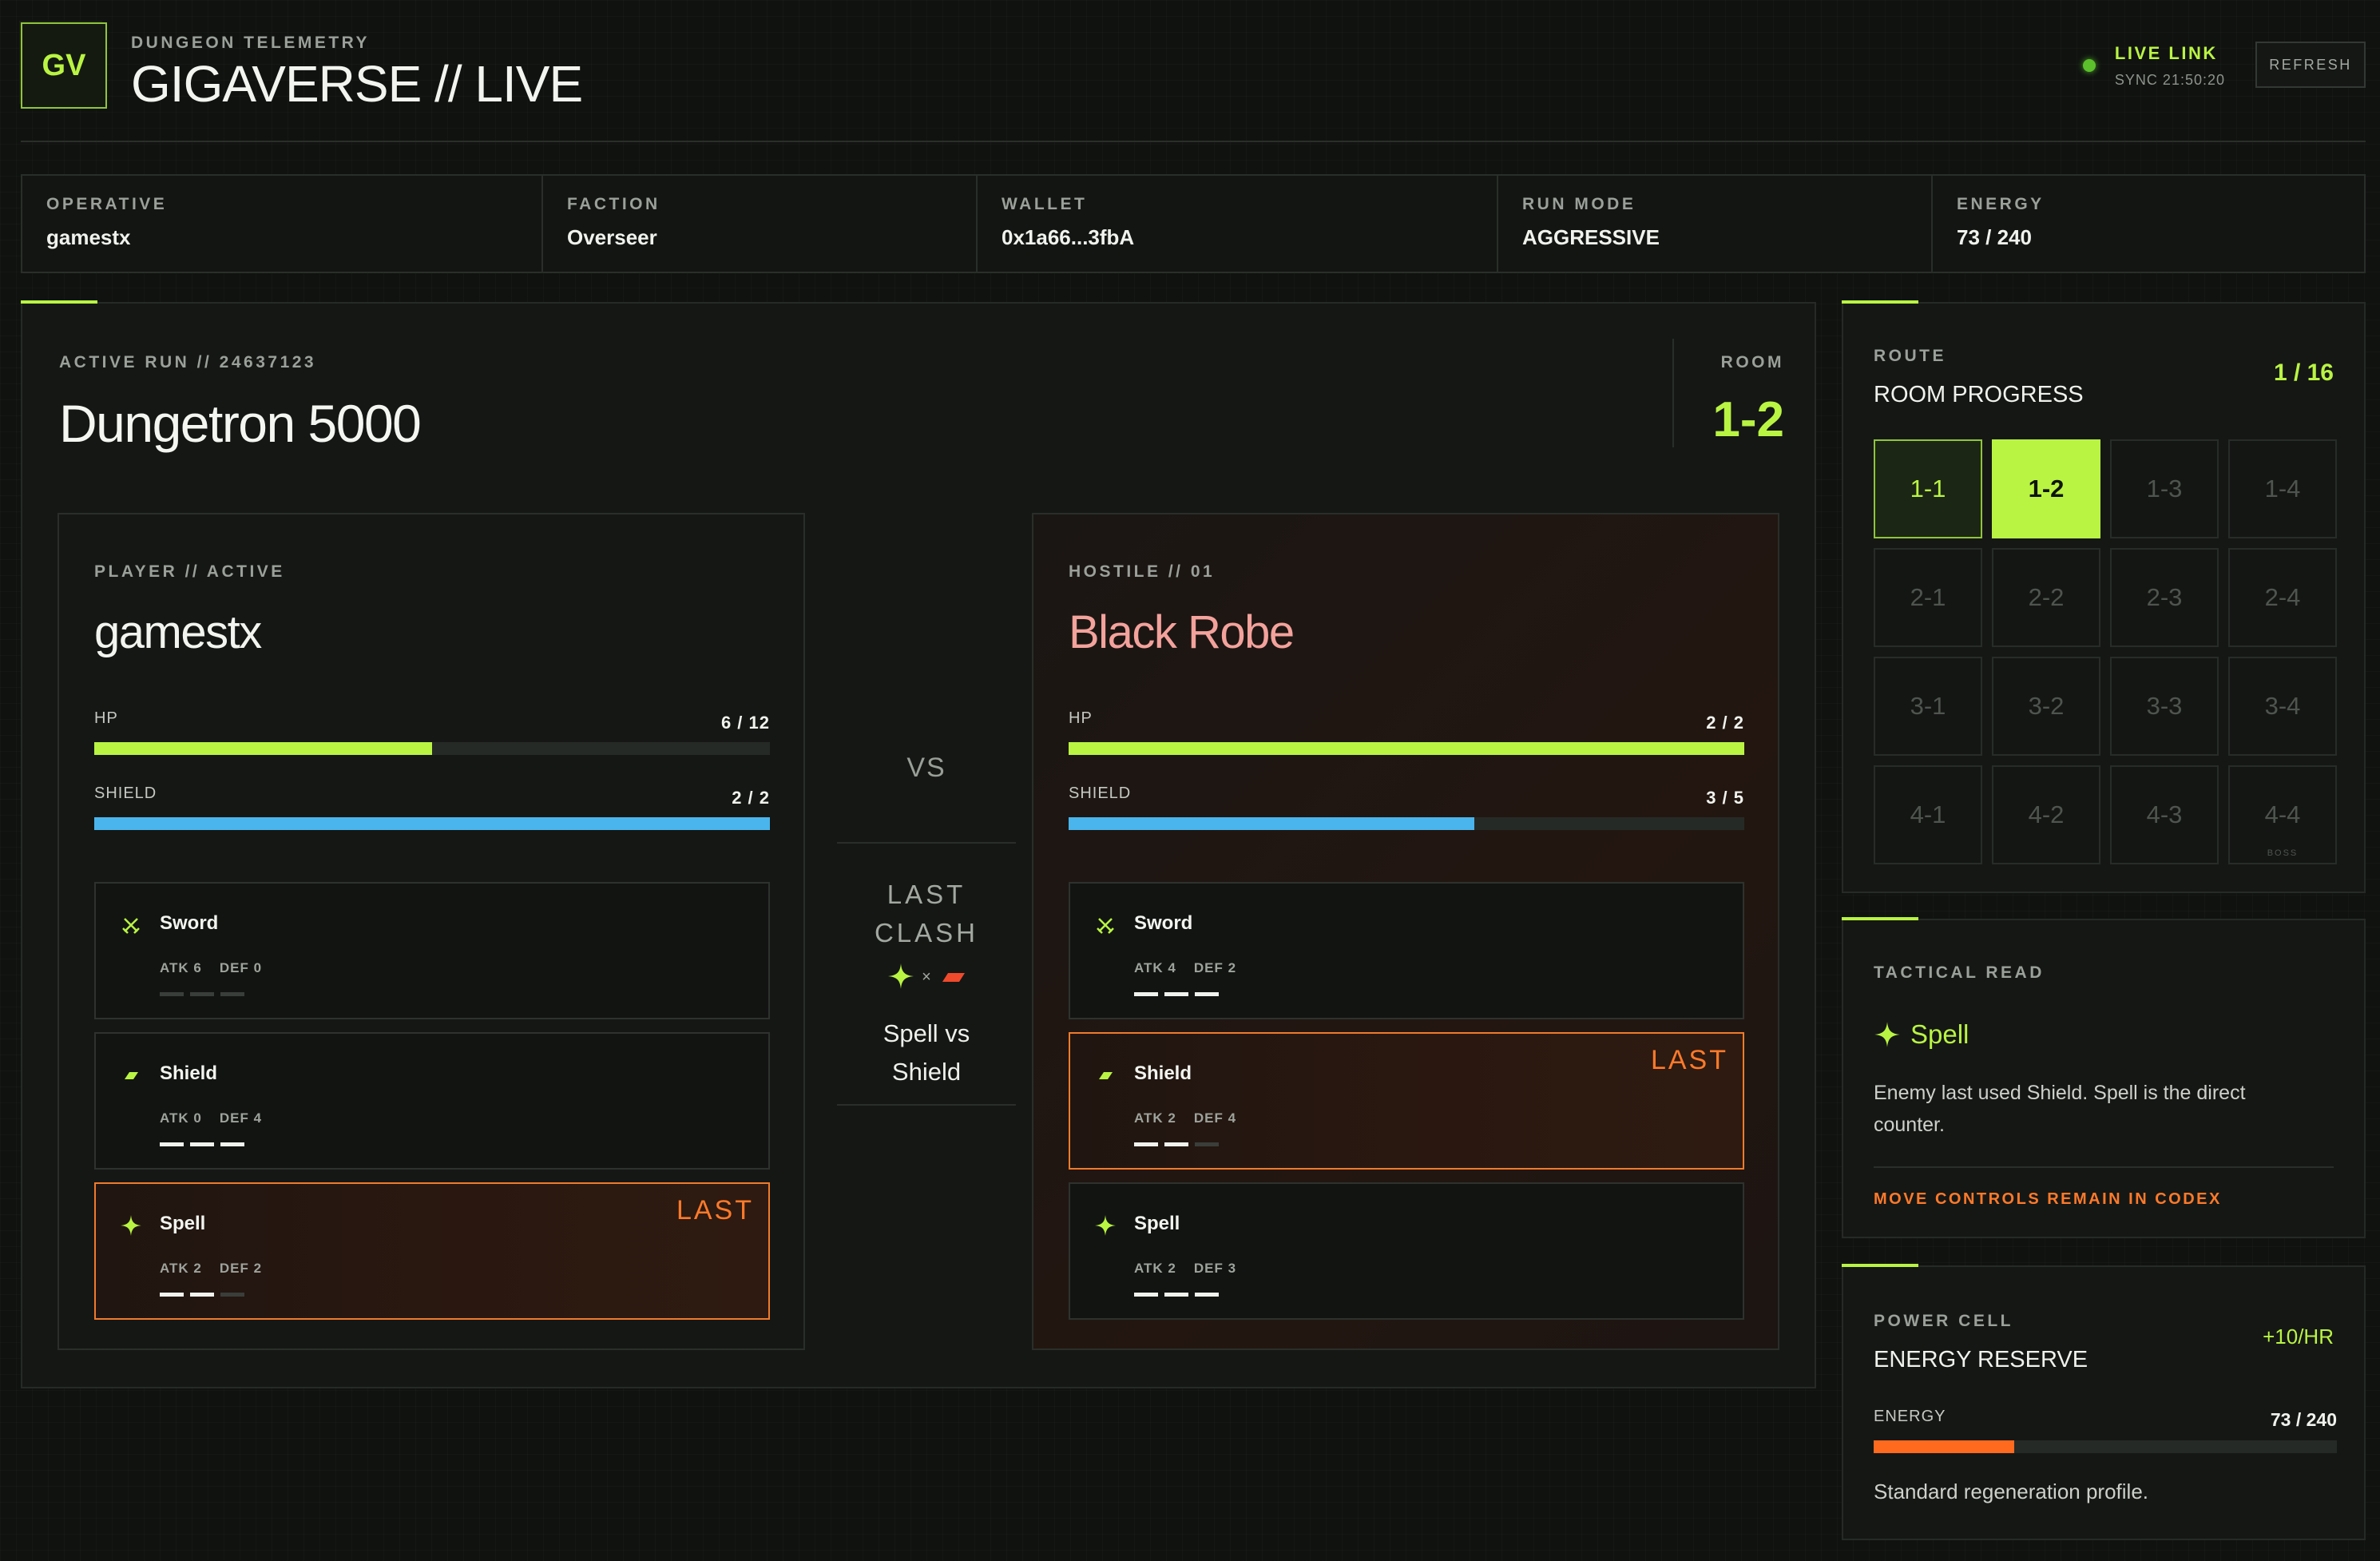 This screenshot has height=1561, width=2380. What do you see at coordinates (2303, 1420) in the screenshot?
I see `energy-value: 73 / 240` at bounding box center [2303, 1420].